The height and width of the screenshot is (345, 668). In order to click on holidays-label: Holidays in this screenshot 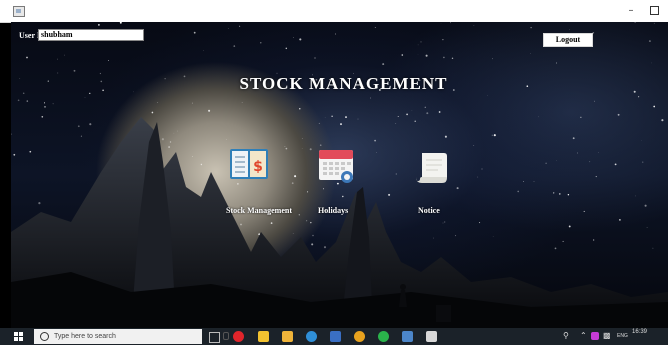, I will do `click(333, 210)`.